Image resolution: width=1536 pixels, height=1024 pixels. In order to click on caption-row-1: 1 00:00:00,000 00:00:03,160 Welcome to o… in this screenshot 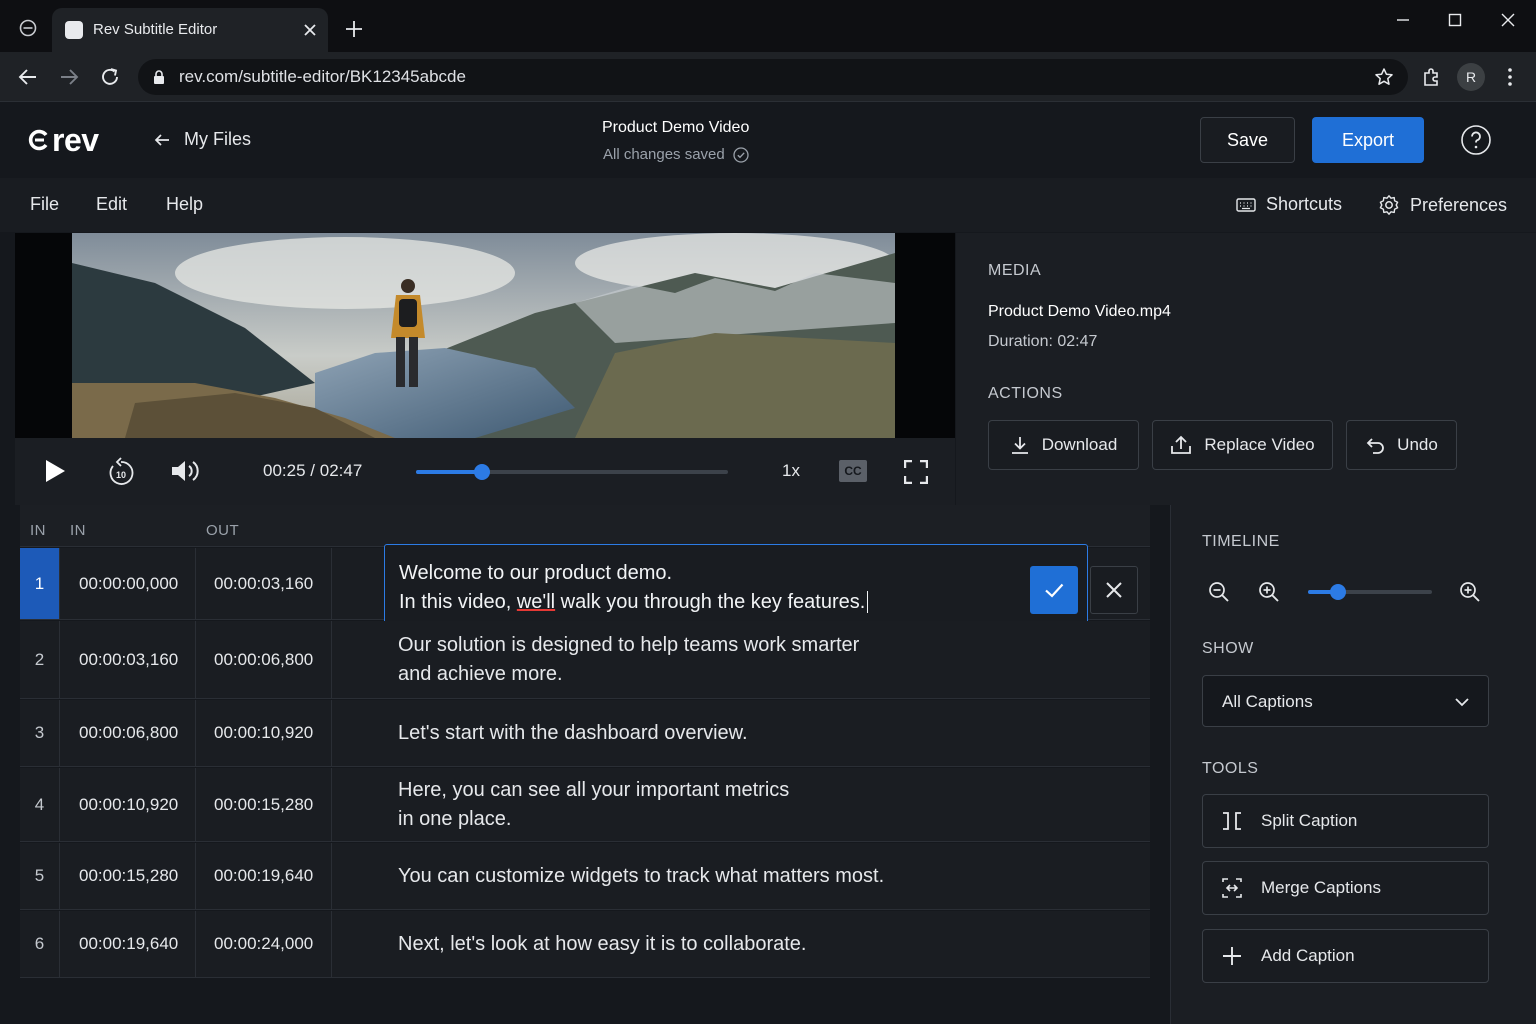, I will do `click(585, 586)`.